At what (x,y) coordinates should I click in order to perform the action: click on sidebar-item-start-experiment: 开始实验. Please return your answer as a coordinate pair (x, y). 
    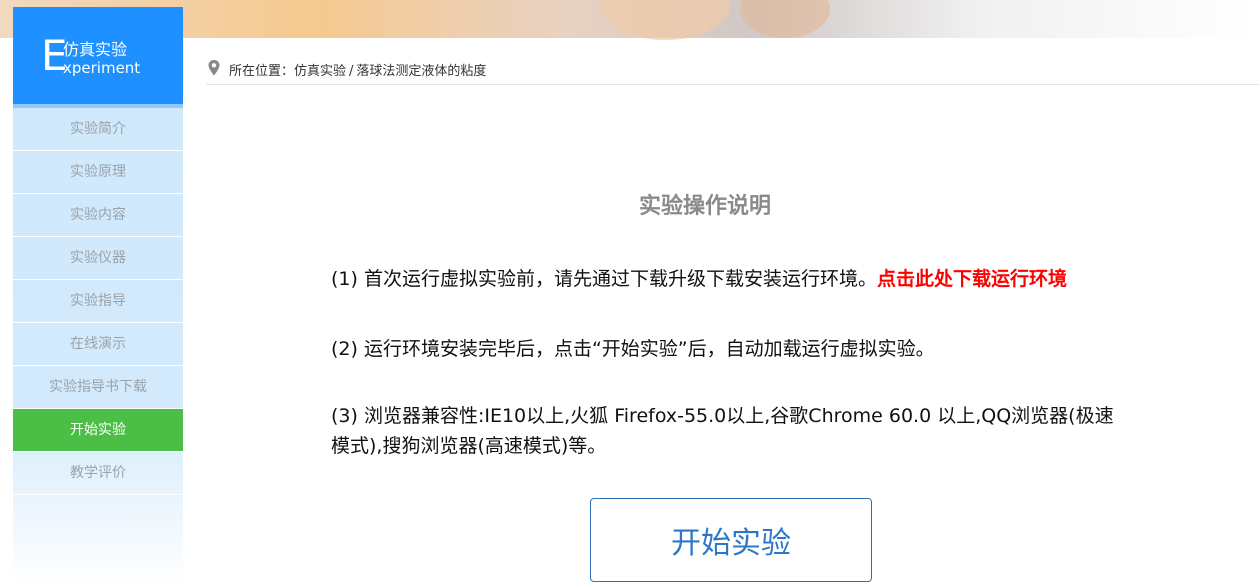
    Looking at the image, I should click on (98, 430).